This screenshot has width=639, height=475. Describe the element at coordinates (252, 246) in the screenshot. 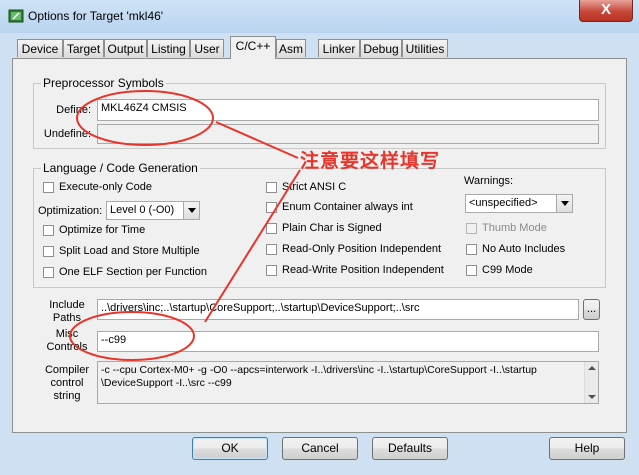

I see `misc-pointer-line` at that location.